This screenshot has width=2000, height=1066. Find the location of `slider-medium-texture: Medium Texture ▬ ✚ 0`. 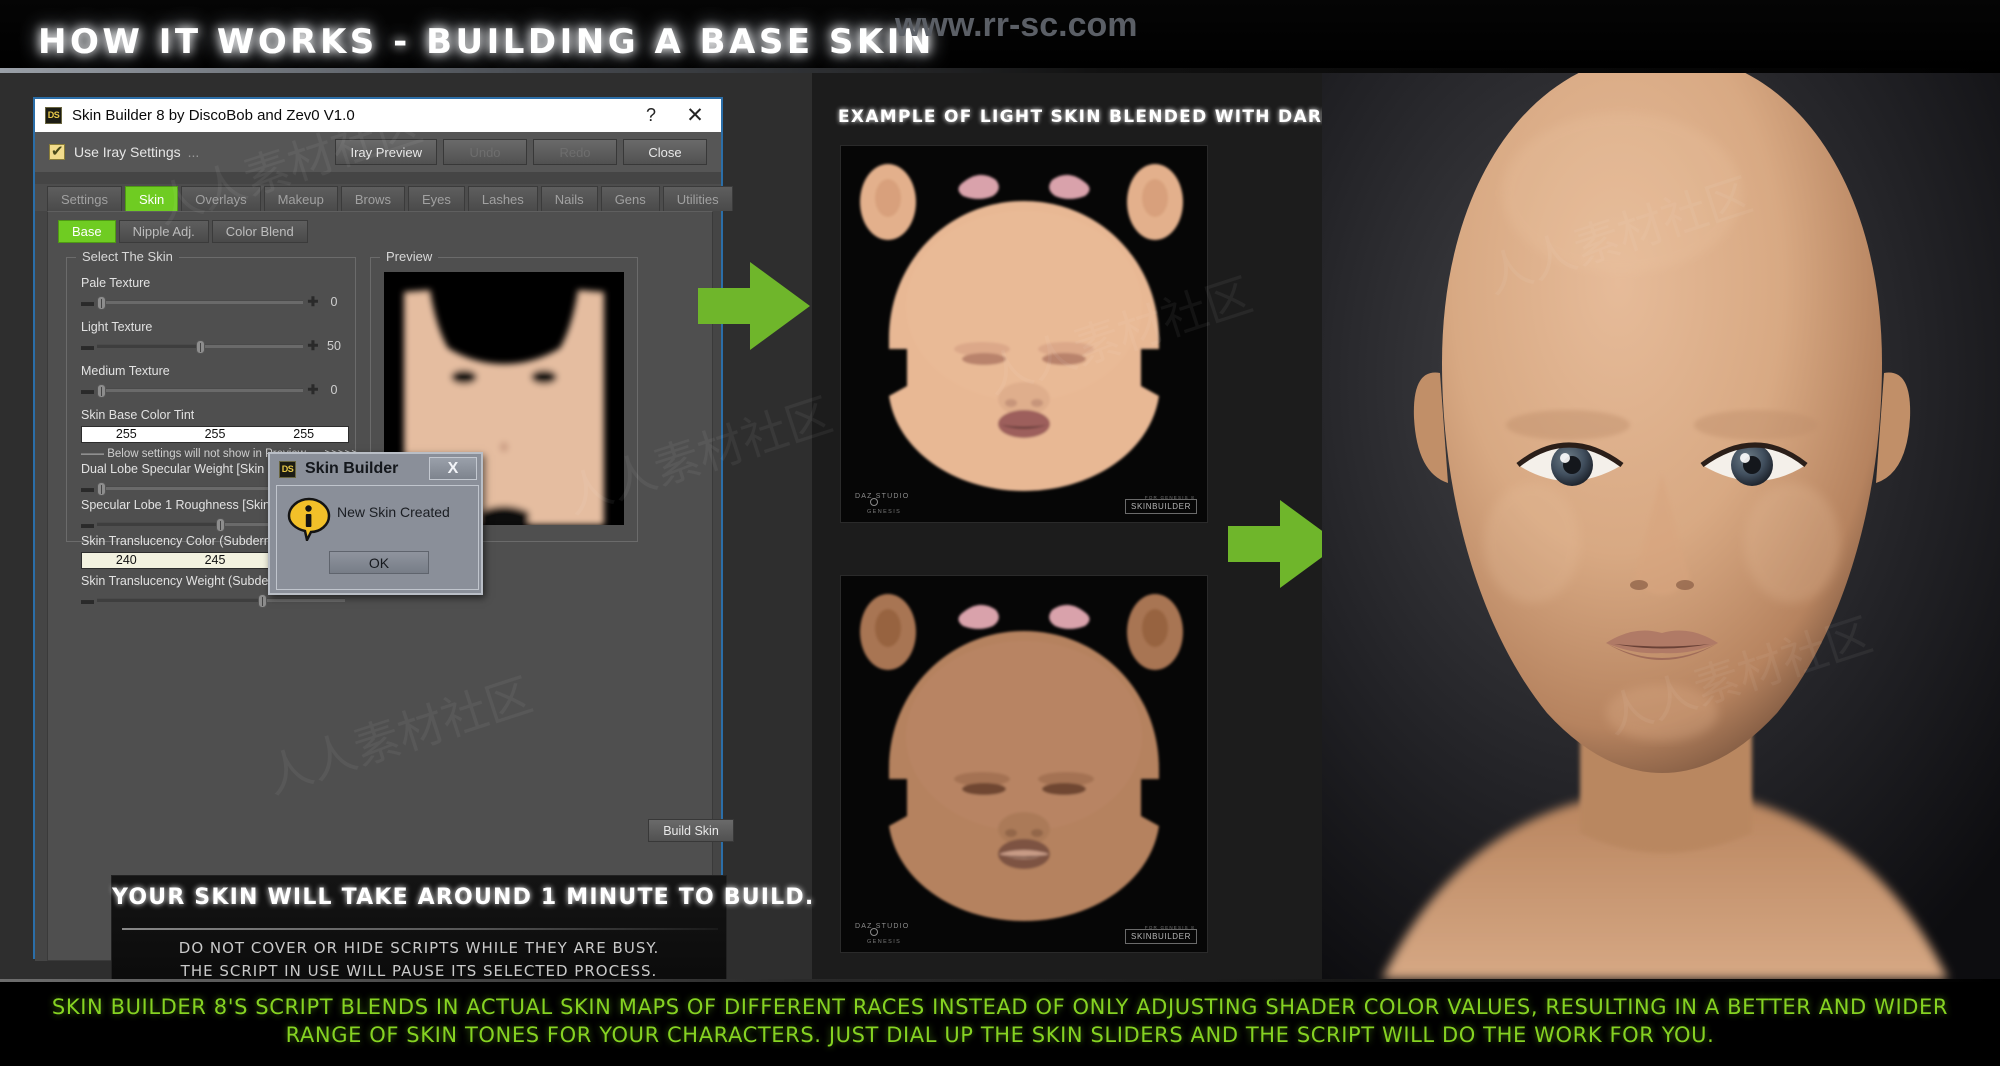

slider-medium-texture: Medium Texture ▬ ✚ 0 is located at coordinates (215, 381).